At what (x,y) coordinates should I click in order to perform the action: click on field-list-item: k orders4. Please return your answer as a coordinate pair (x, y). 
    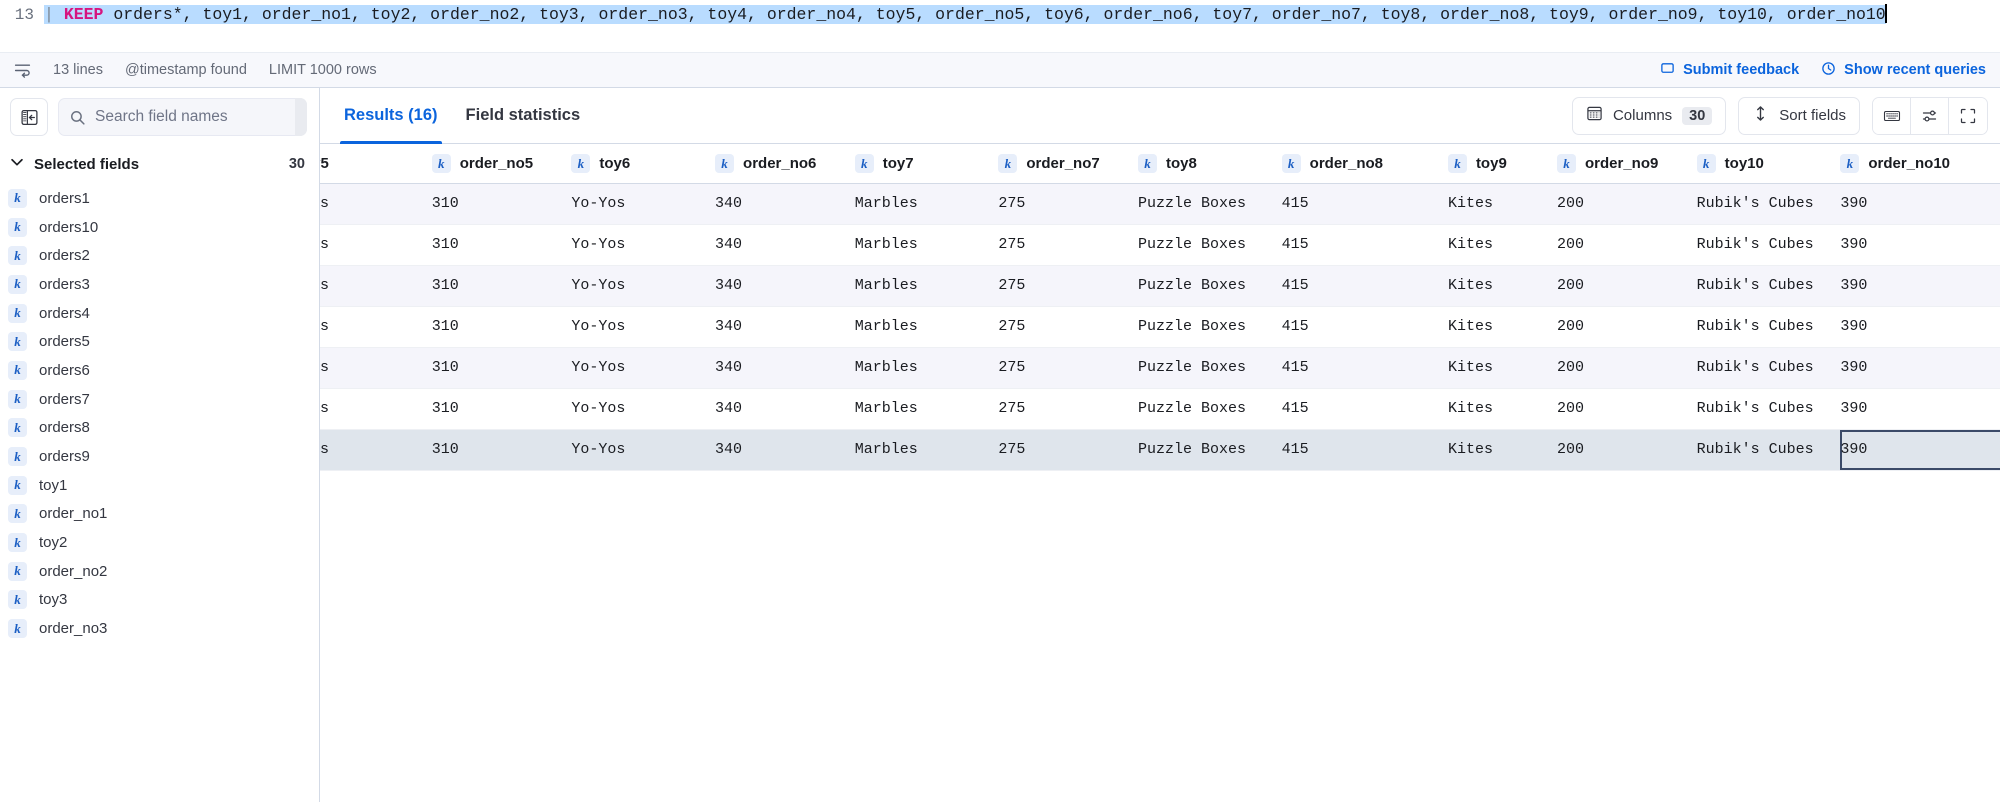
    Looking at the image, I should click on (159, 313).